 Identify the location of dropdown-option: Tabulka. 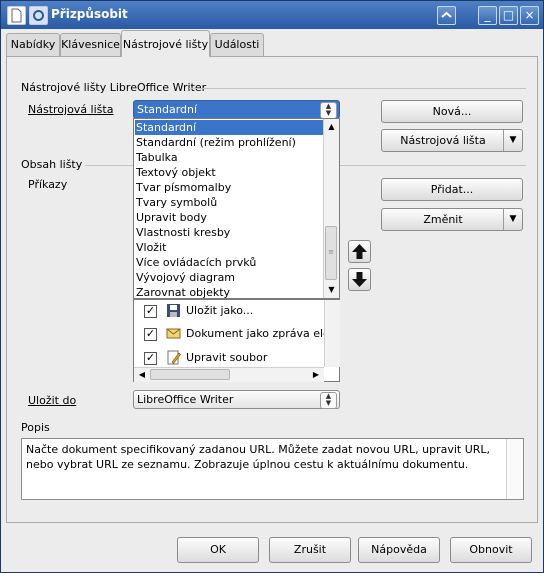
(229, 157).